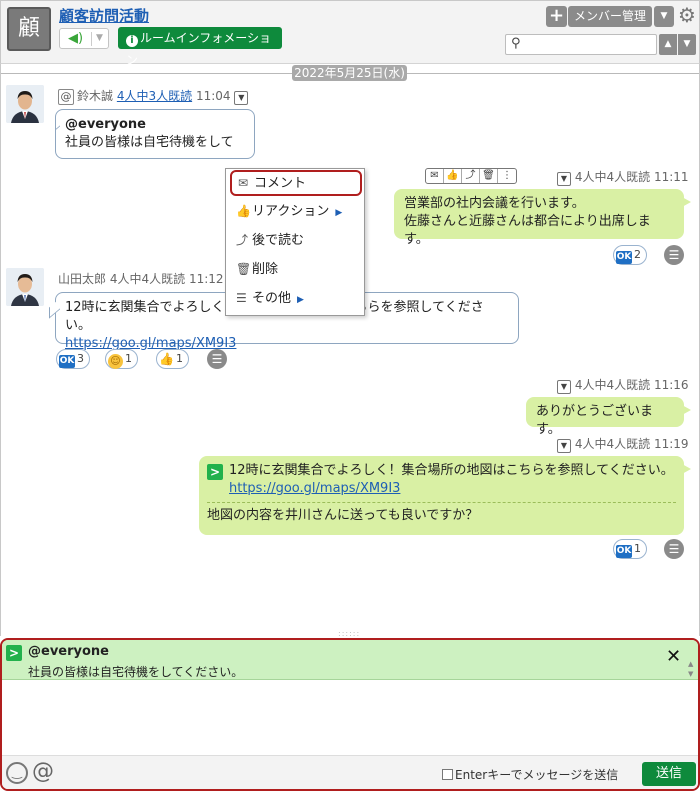 The width and height of the screenshot is (700, 791). Describe the element at coordinates (507, 176) in the screenshot. I see `more-icon: ⋮` at that location.